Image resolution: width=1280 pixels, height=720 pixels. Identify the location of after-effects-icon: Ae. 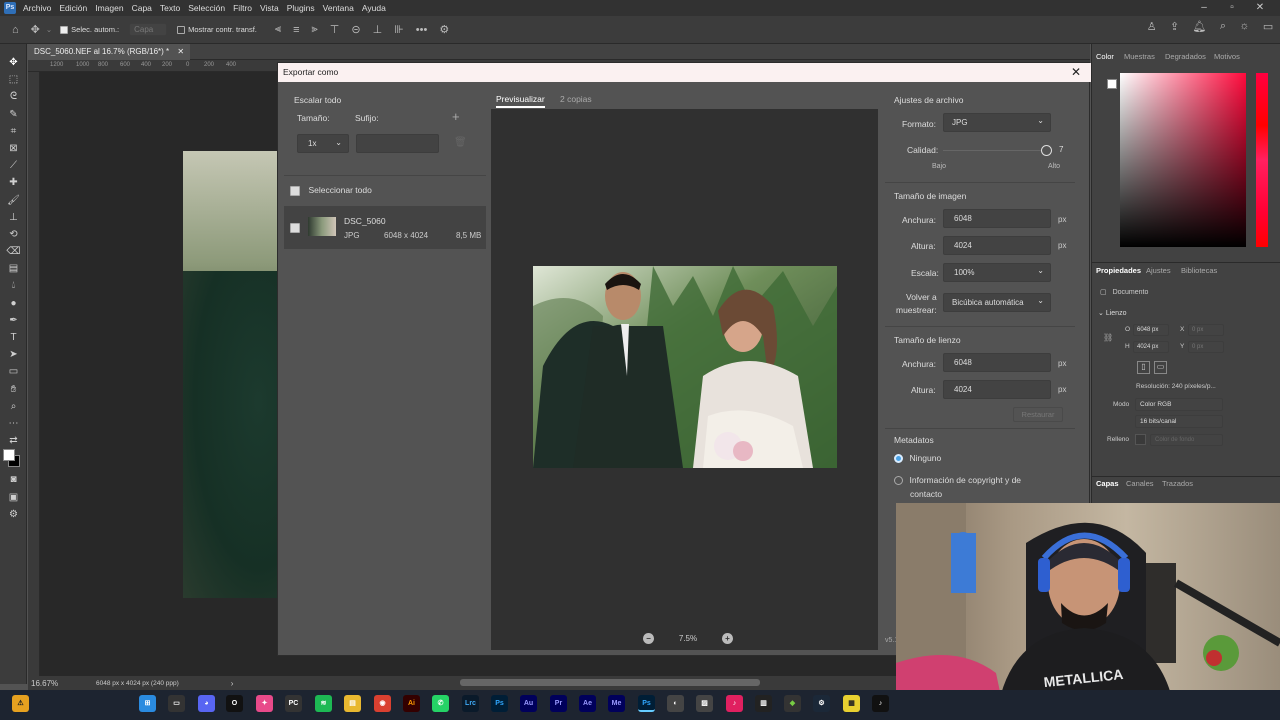
(587, 703).